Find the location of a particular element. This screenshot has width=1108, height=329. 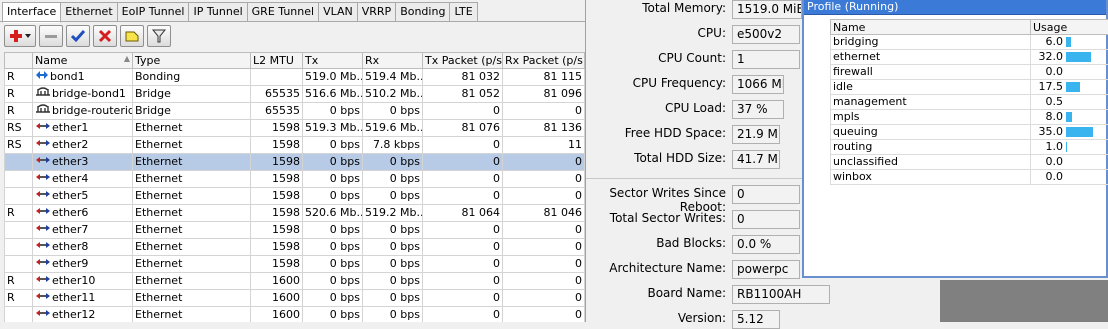

profile-usage-value: 0.0 is located at coordinates (1048, 72).